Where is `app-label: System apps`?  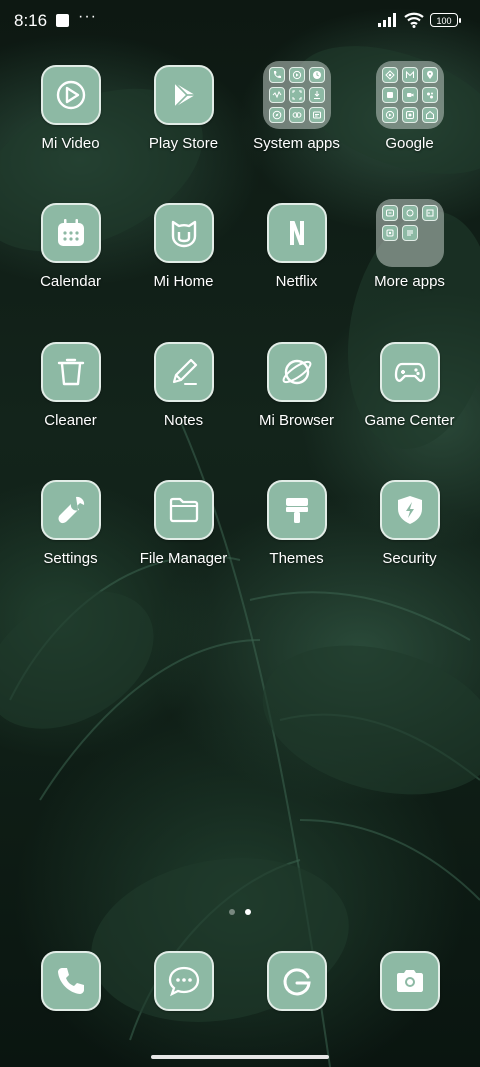
app-label: System apps is located at coordinates (296, 143).